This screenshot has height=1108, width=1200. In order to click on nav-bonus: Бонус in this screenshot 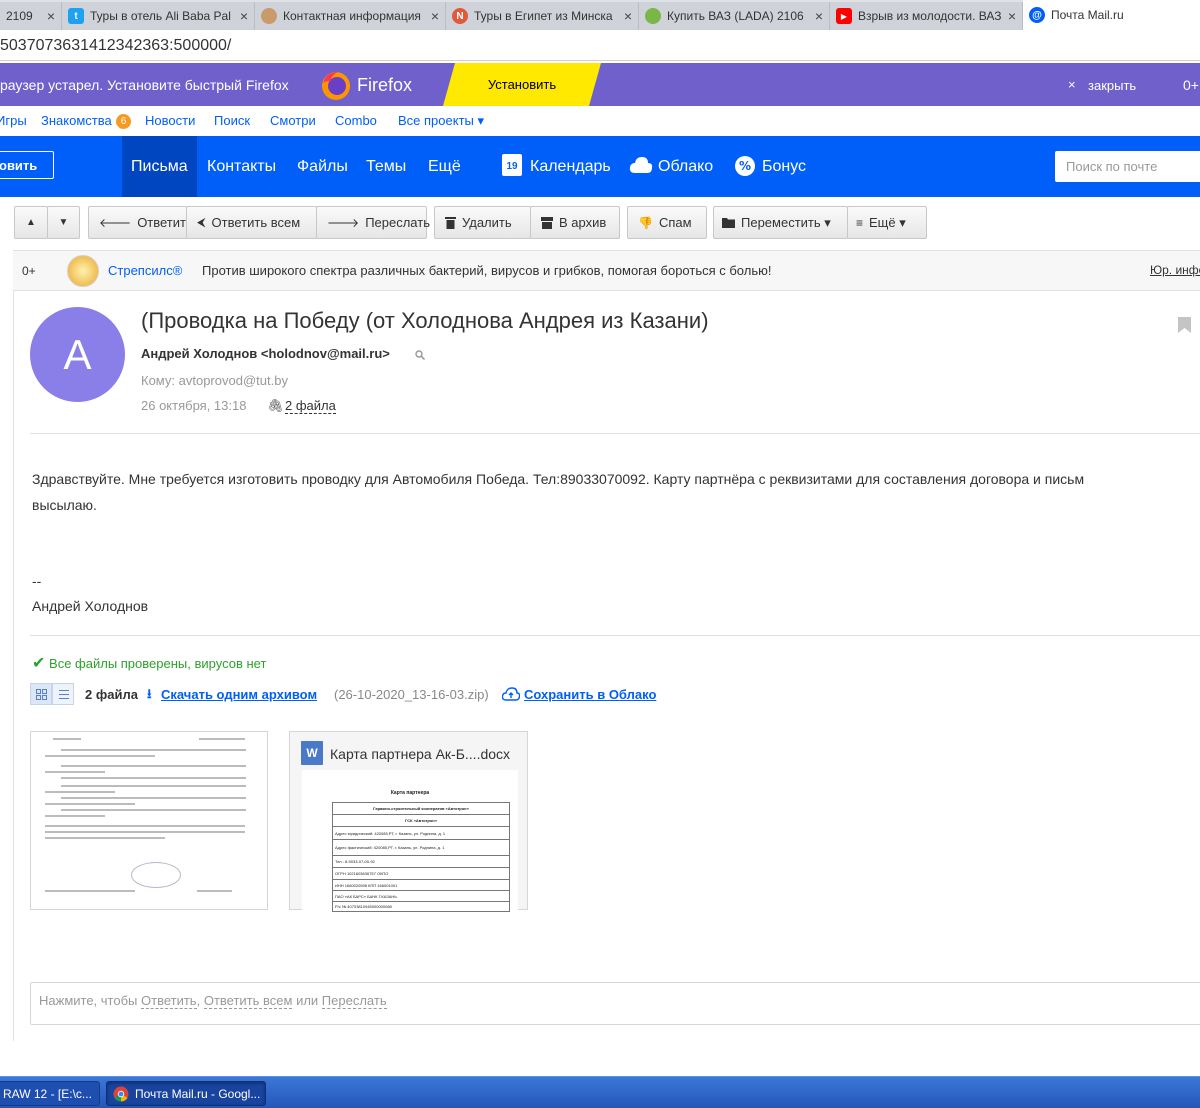, I will do `click(784, 167)`.